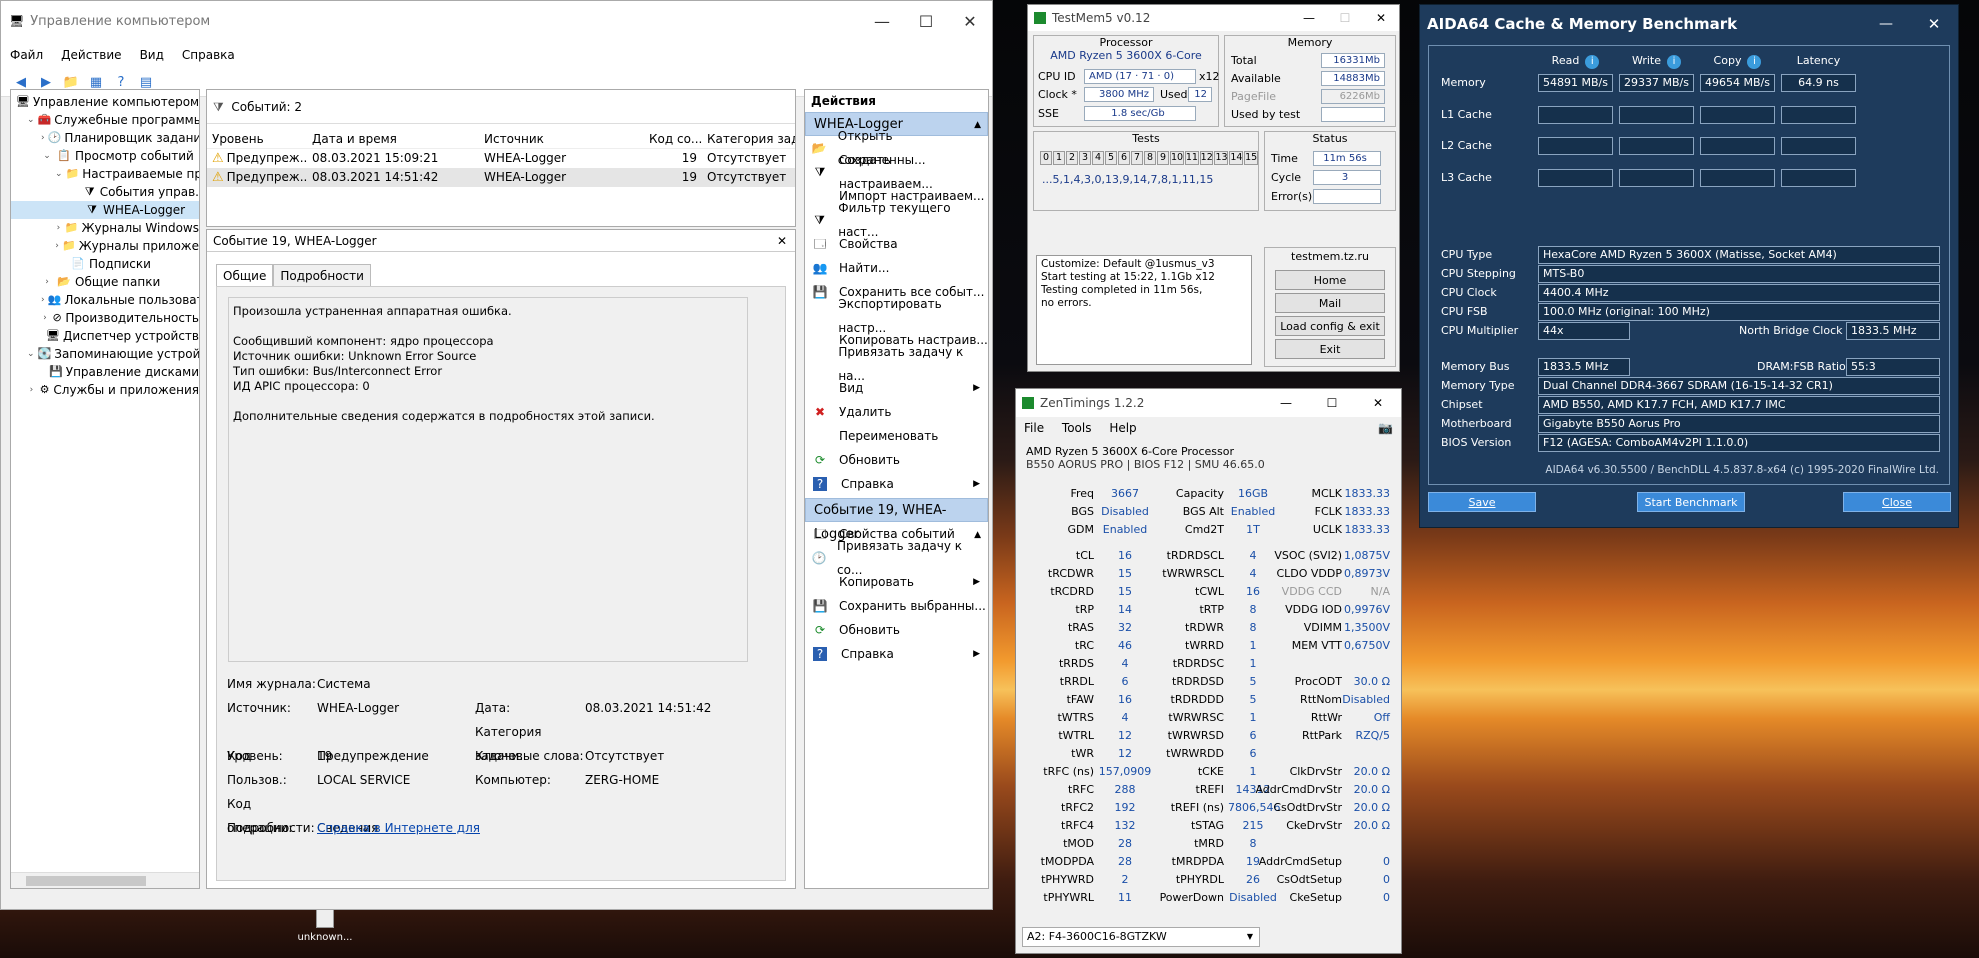 The image size is (1979, 958). I want to click on tm-home-button: Home, so click(1330, 280).